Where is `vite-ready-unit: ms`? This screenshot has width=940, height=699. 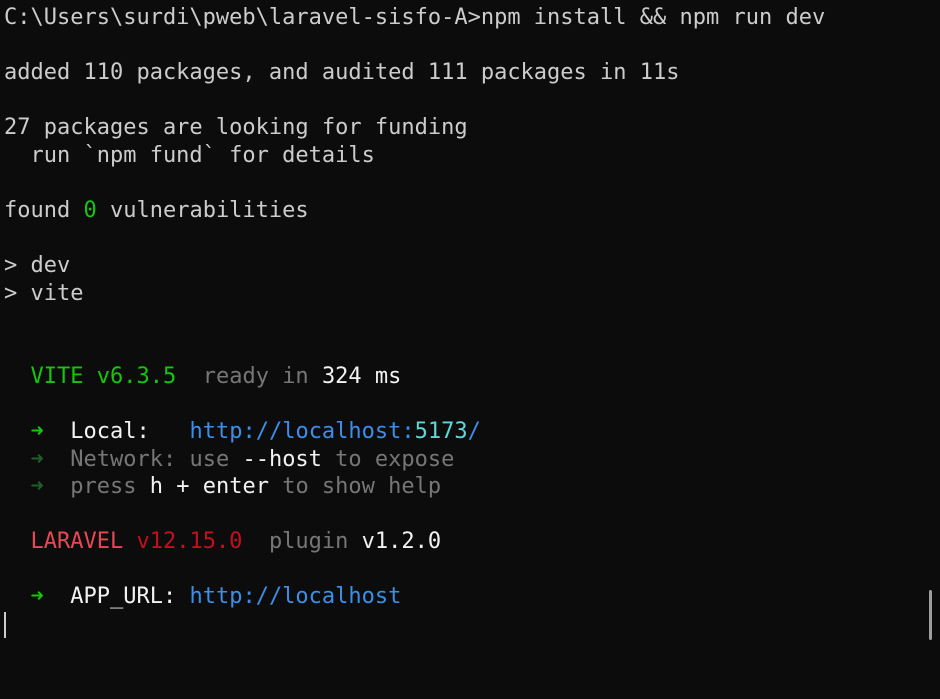
vite-ready-unit: ms is located at coordinates (381, 376).